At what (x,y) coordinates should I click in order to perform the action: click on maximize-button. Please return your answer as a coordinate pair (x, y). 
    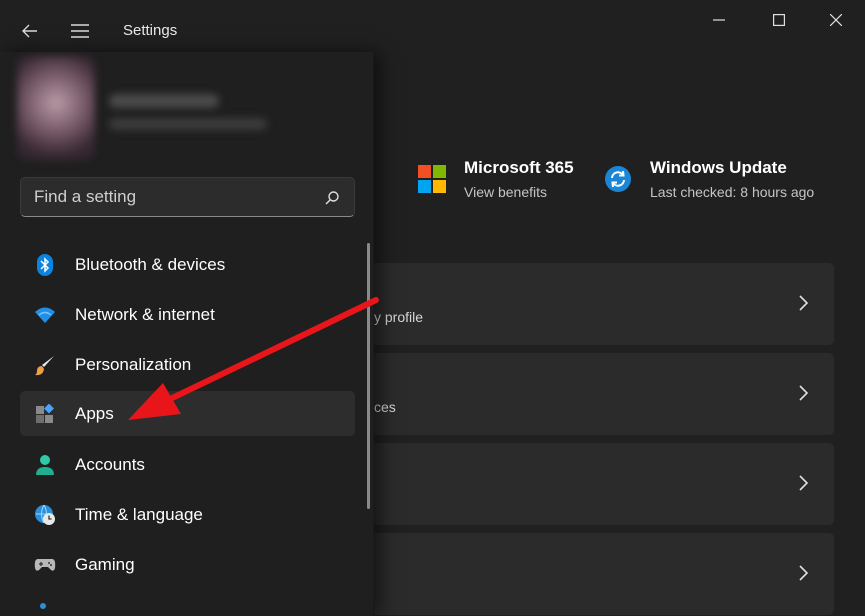
    Looking at the image, I should click on (779, 20).